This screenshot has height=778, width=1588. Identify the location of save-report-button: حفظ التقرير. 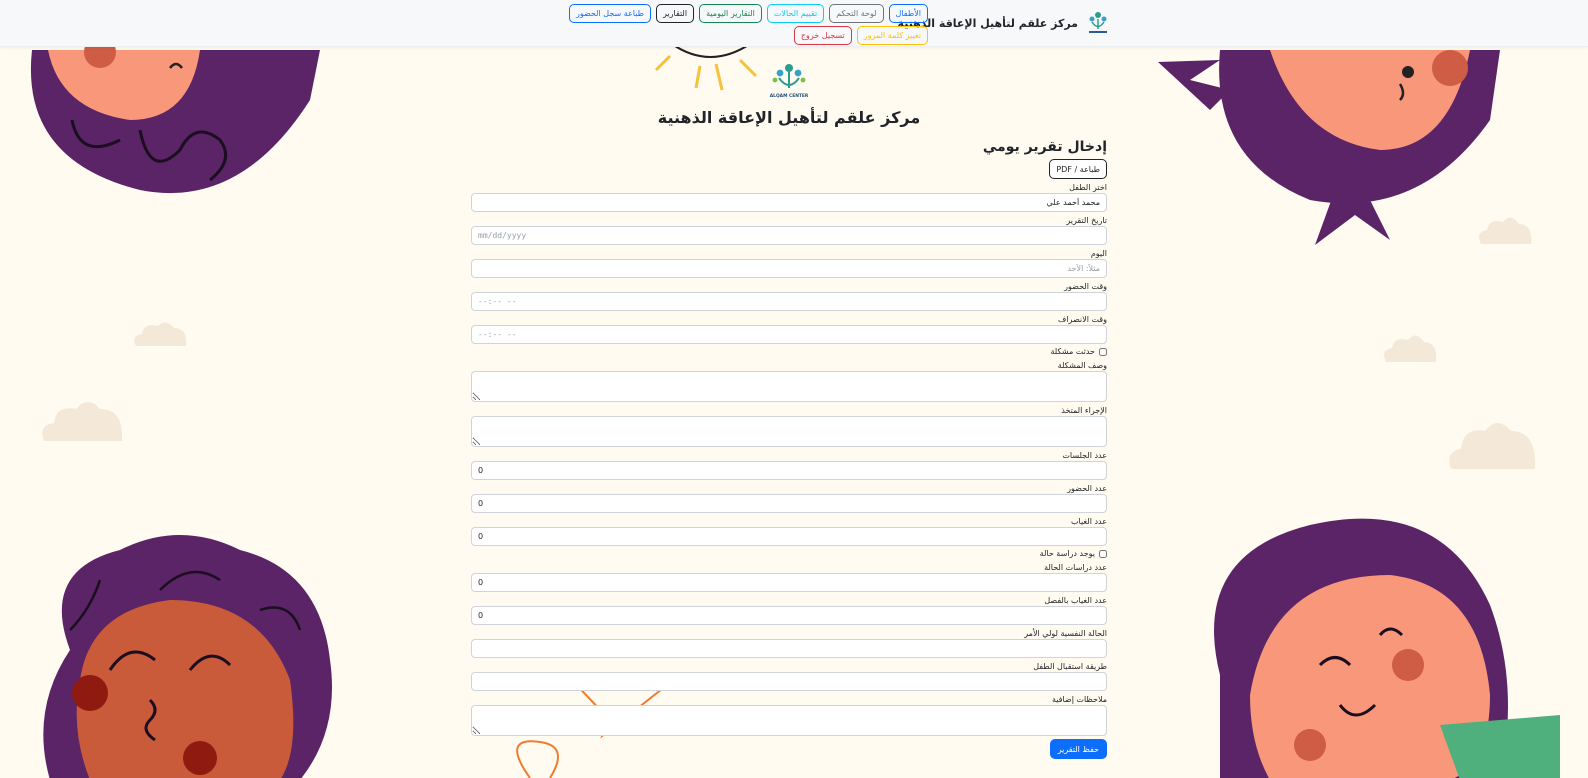
(1078, 749).